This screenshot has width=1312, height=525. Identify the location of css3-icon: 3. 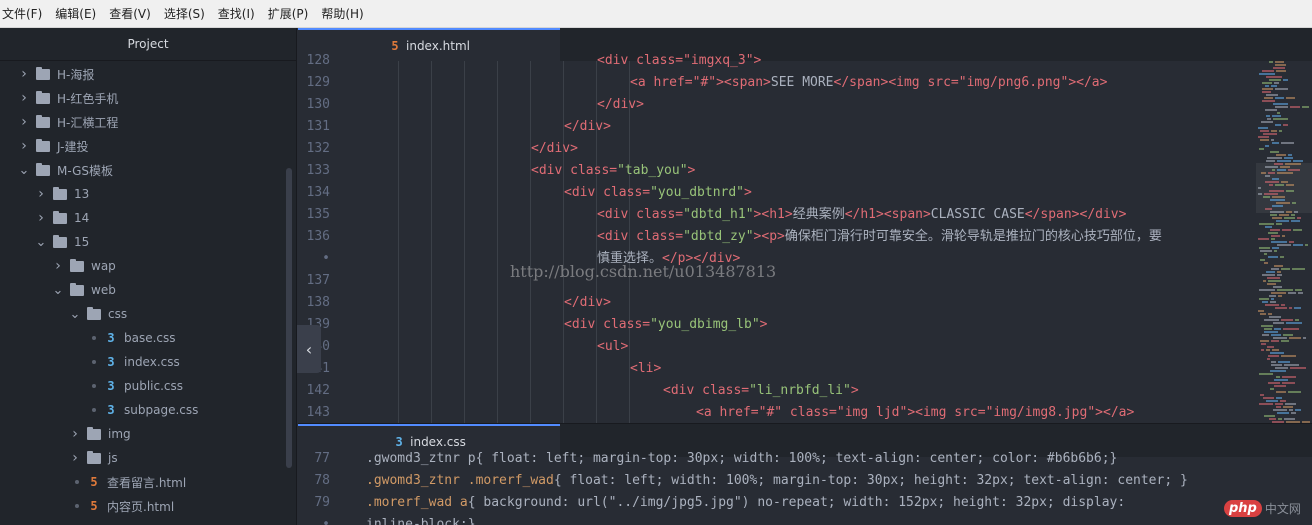
(111, 410).